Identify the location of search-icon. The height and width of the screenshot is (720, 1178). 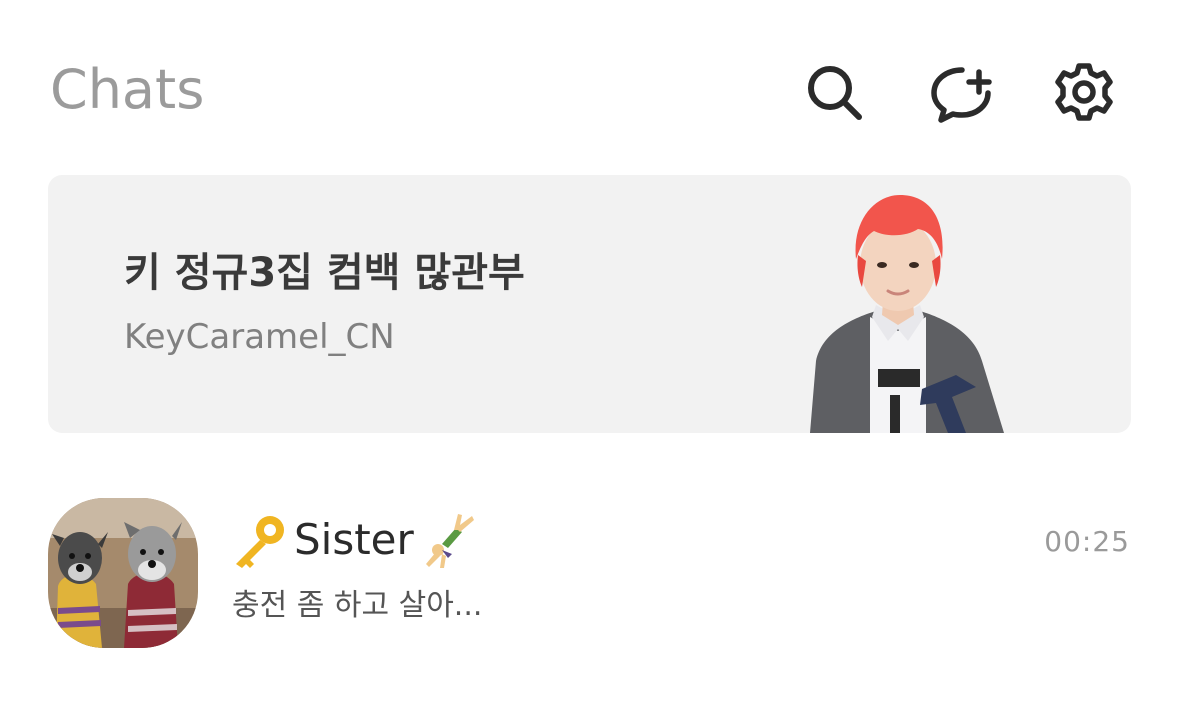
(835, 93).